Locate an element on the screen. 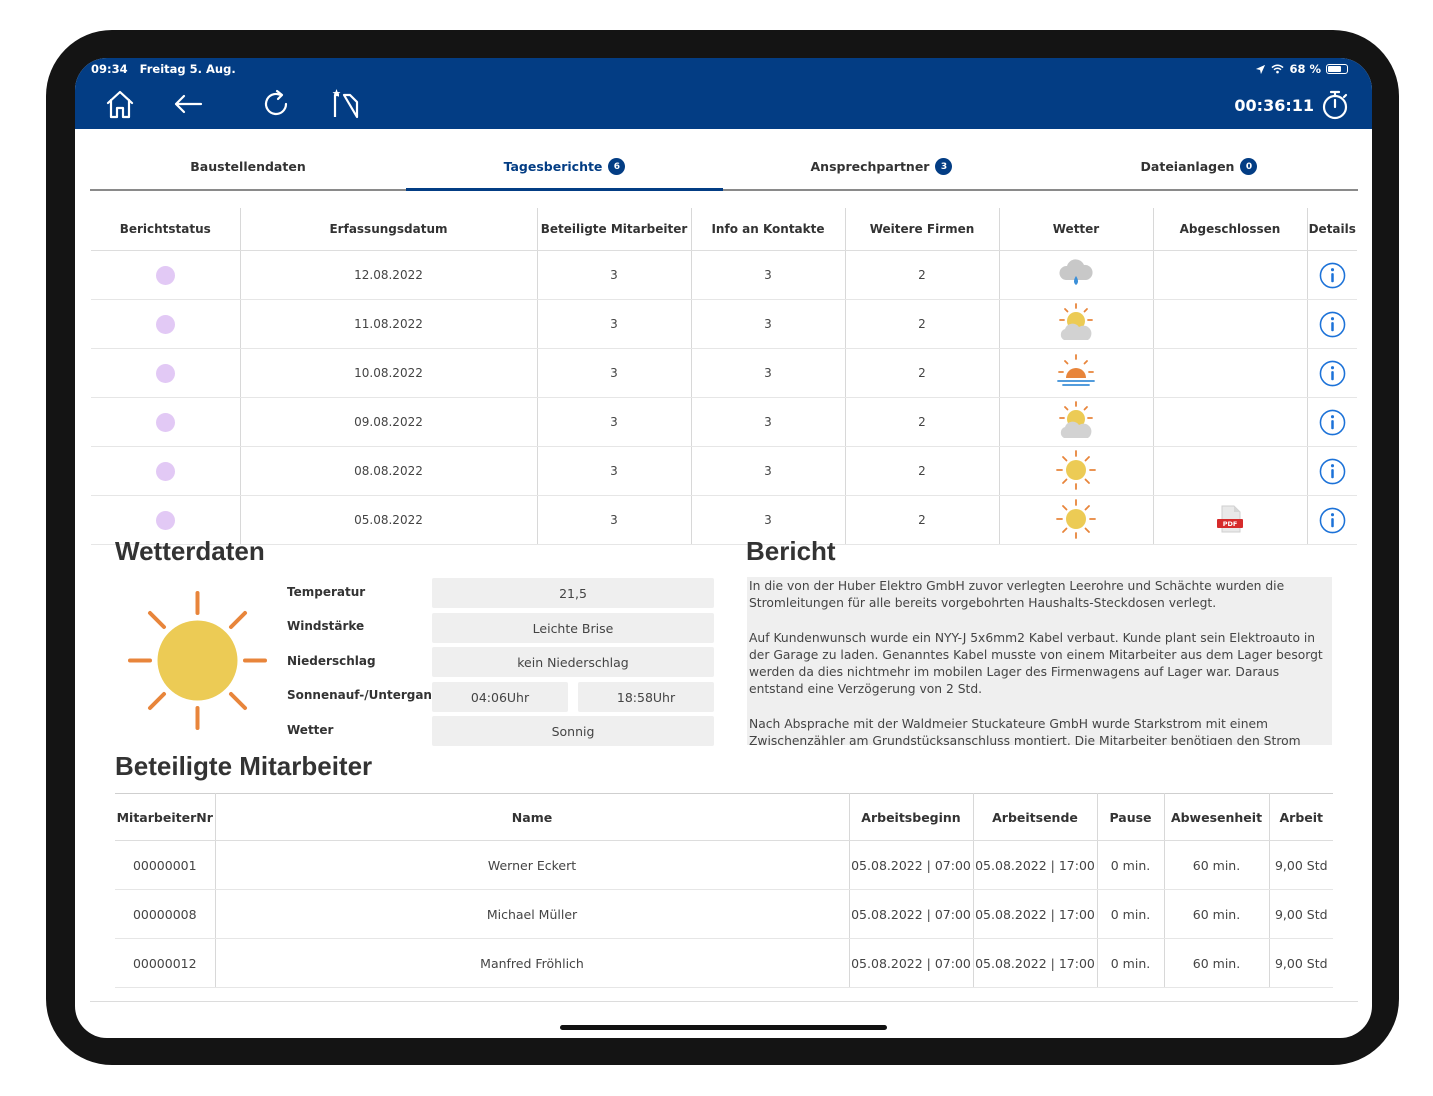 This screenshot has width=1433, height=1096. report-date: 12.08.2022 is located at coordinates (388, 275).